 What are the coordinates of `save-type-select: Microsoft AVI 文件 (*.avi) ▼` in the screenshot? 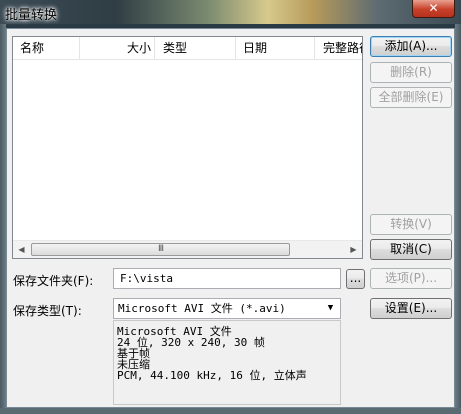 It's located at (227, 308).